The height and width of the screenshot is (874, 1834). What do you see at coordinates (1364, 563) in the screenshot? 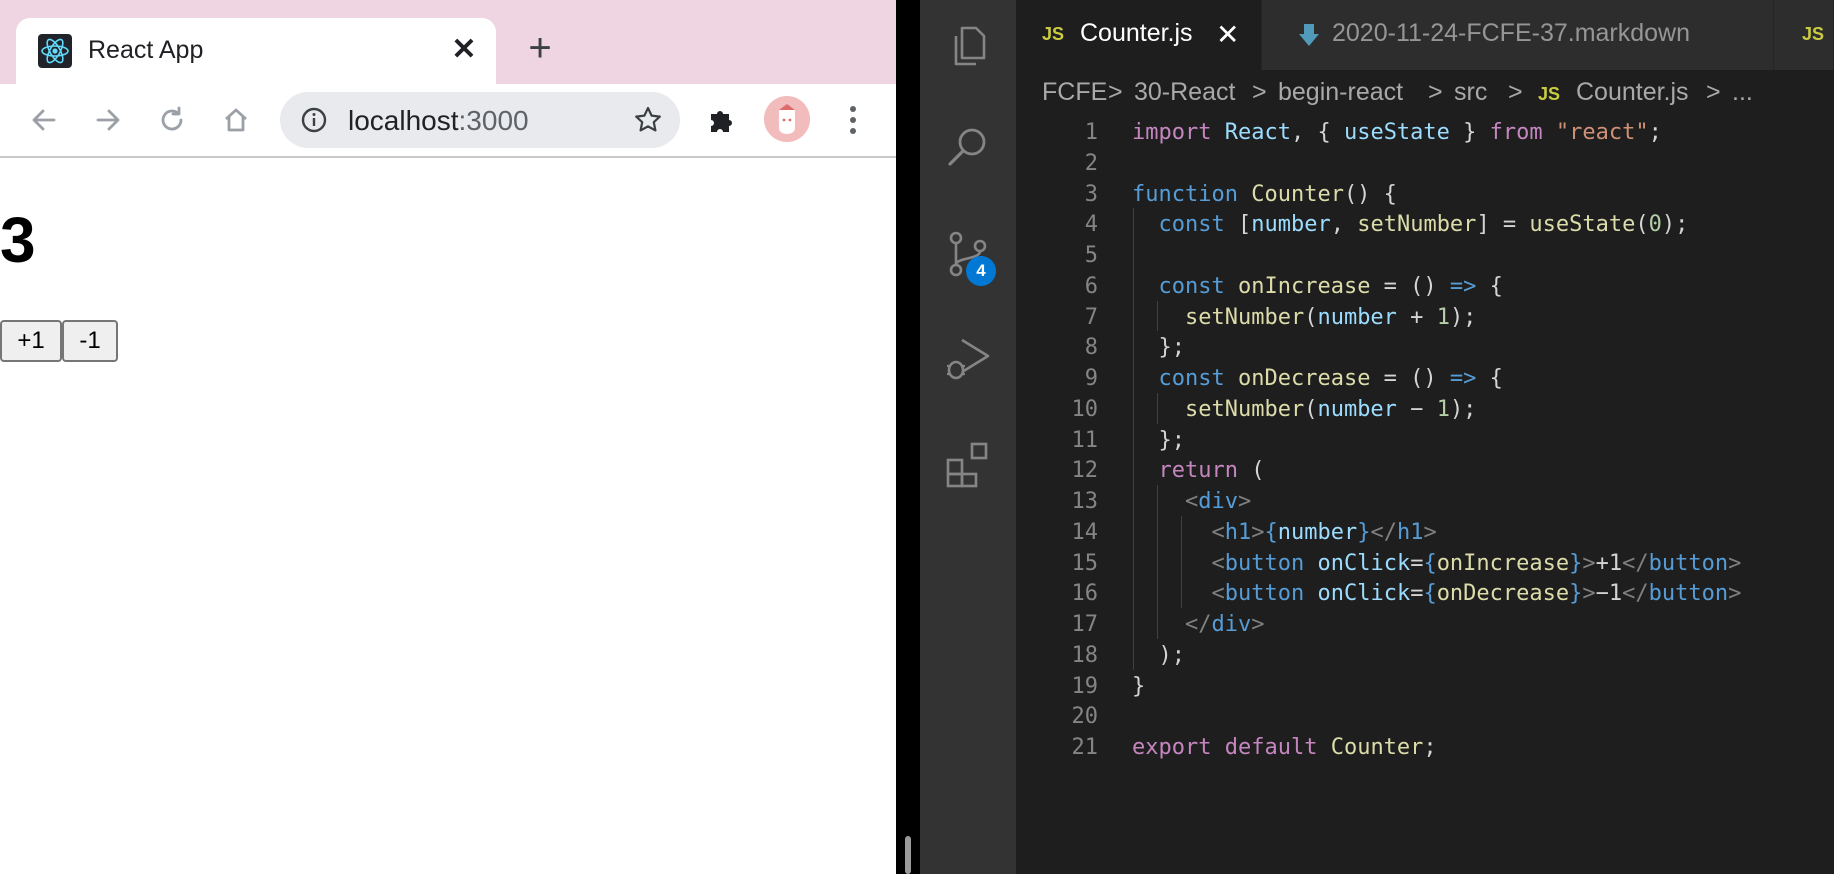
I see `code-token: onClick` at bounding box center [1364, 563].